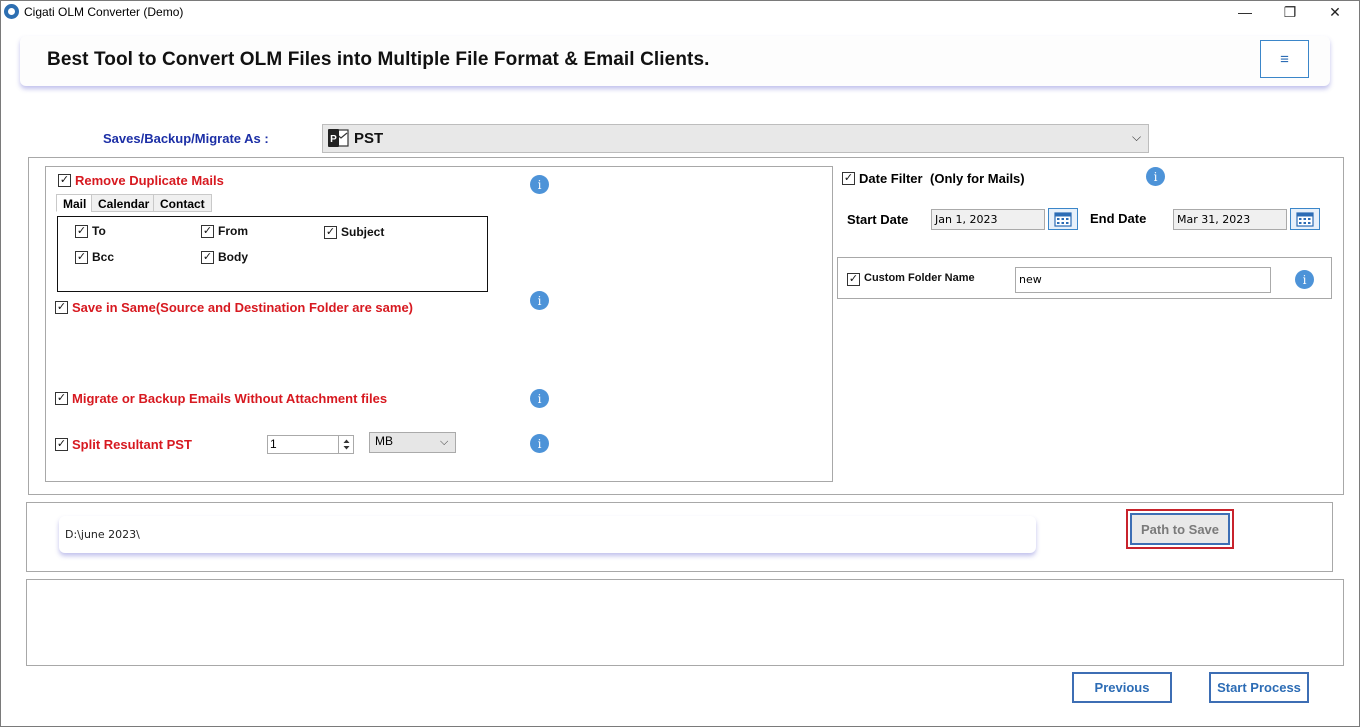 The width and height of the screenshot is (1360, 727). What do you see at coordinates (333, 139) in the screenshot?
I see `svg-text: P` at bounding box center [333, 139].